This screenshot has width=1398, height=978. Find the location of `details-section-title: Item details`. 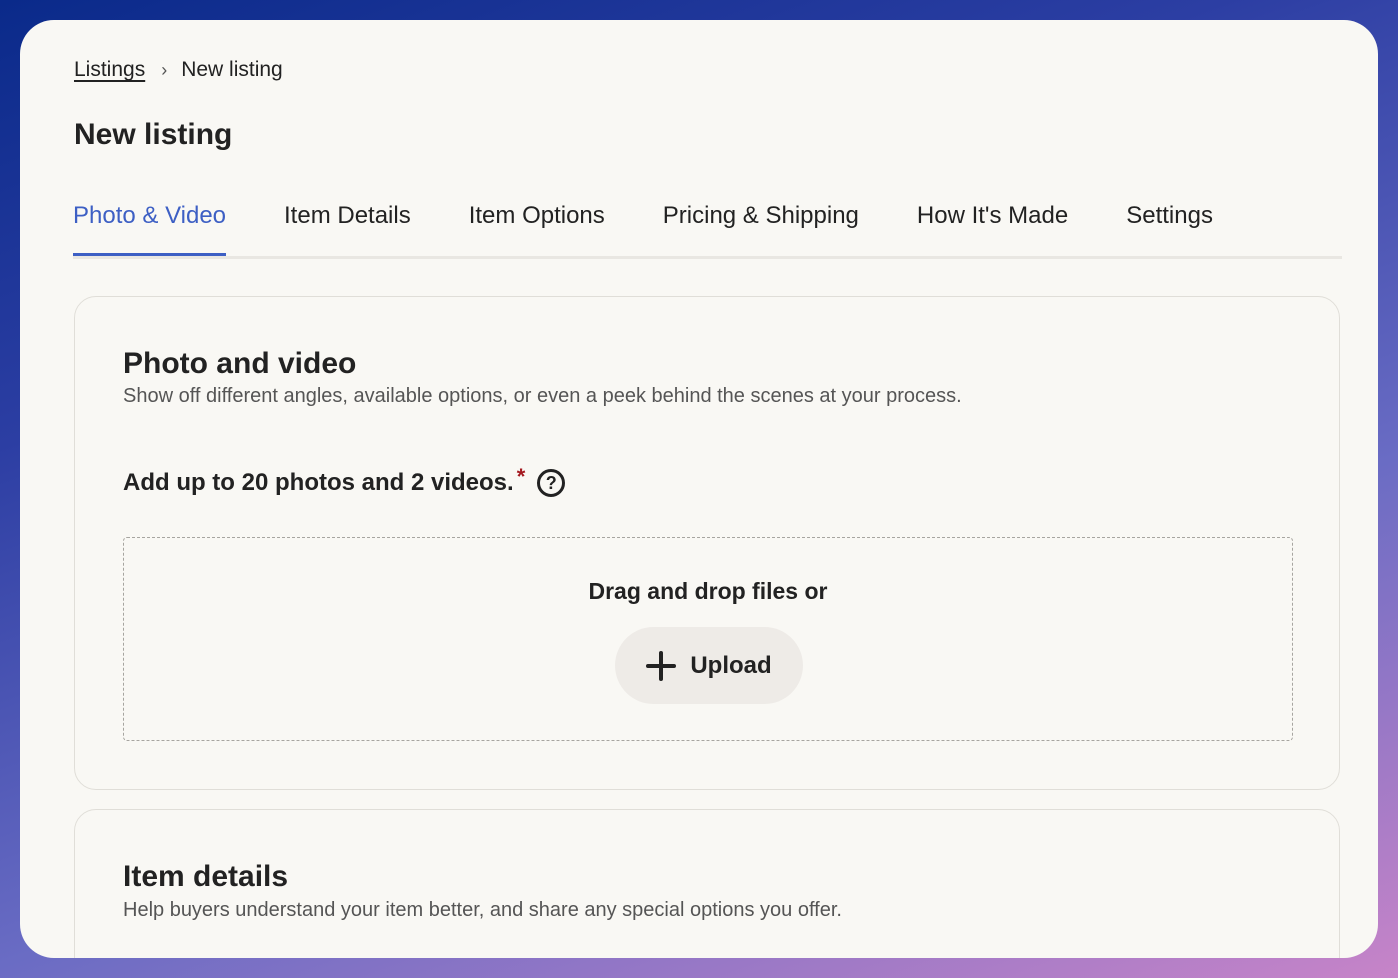

details-section-title: Item details is located at coordinates (206, 876).